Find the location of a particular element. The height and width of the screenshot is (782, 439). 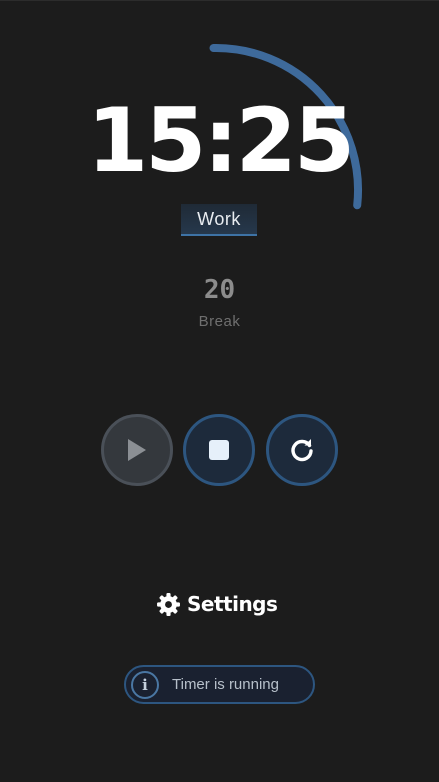

settings-label: Settings is located at coordinates (232, 604).